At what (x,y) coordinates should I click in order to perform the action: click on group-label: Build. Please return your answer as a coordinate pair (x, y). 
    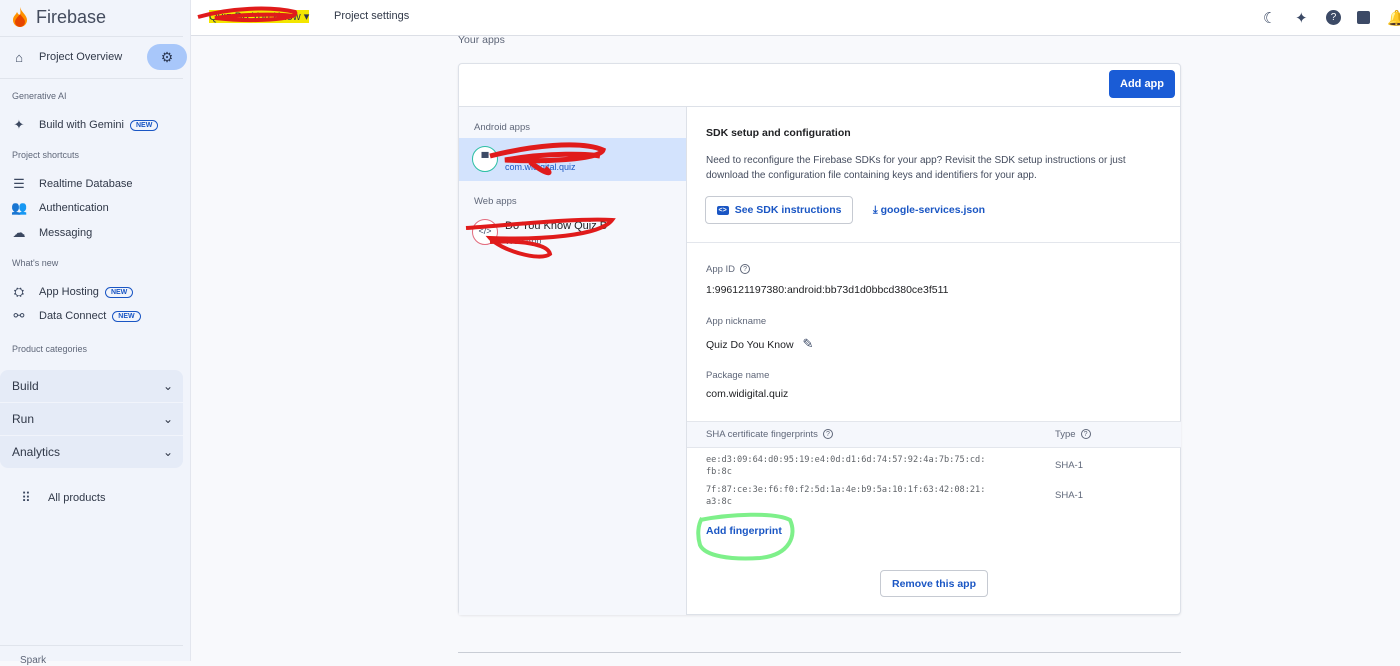
    Looking at the image, I should click on (25, 386).